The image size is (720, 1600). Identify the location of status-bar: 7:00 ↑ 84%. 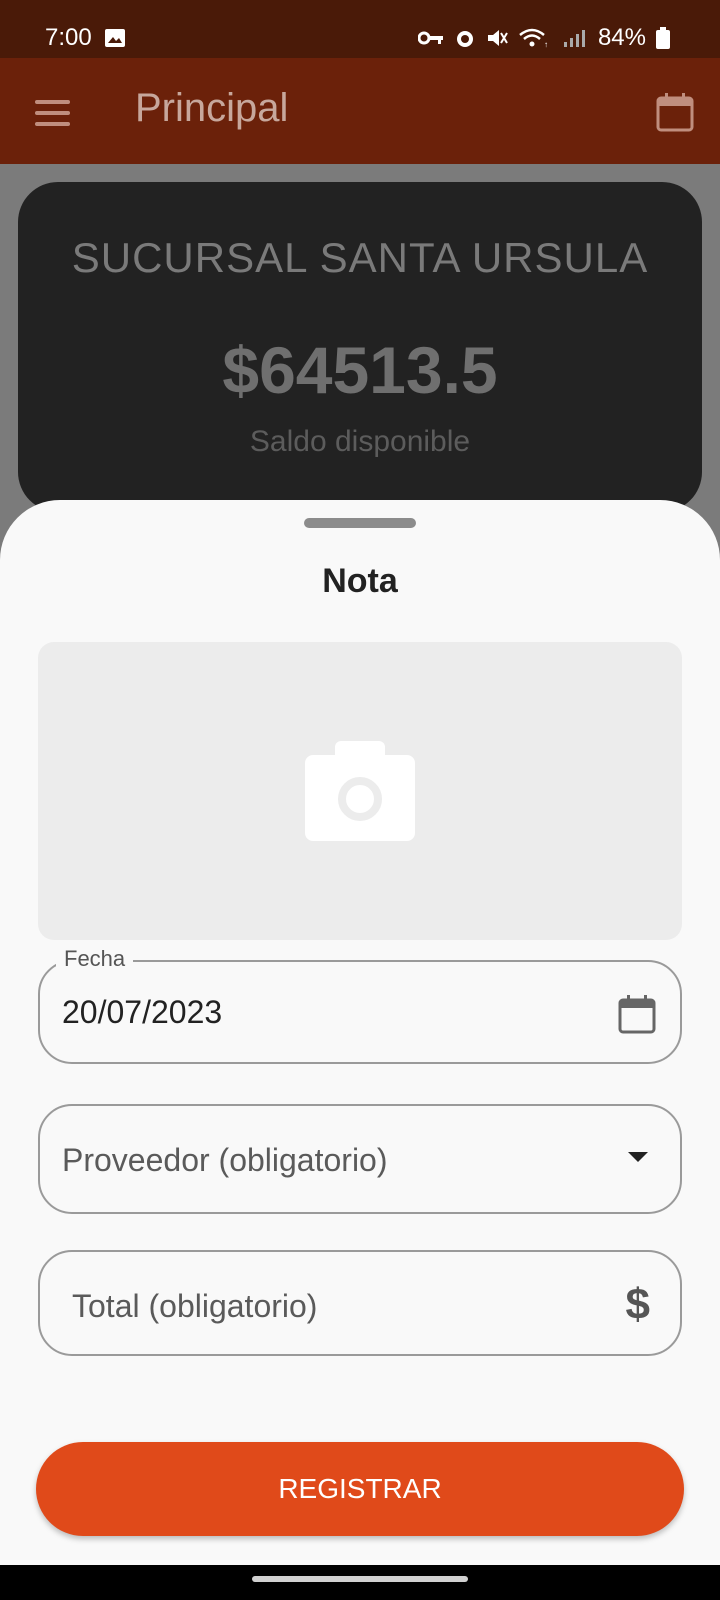
(360, 29).